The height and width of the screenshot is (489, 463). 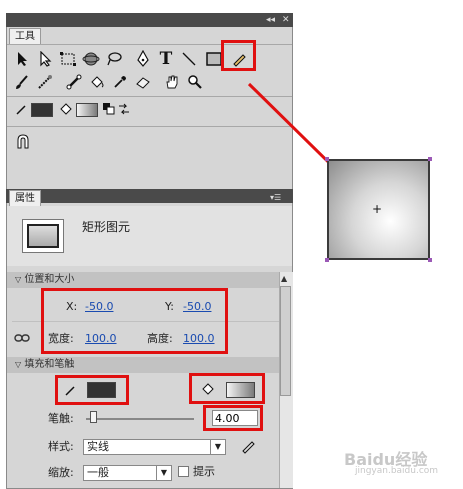 I want to click on crosshair-icon: +, so click(x=377, y=209).